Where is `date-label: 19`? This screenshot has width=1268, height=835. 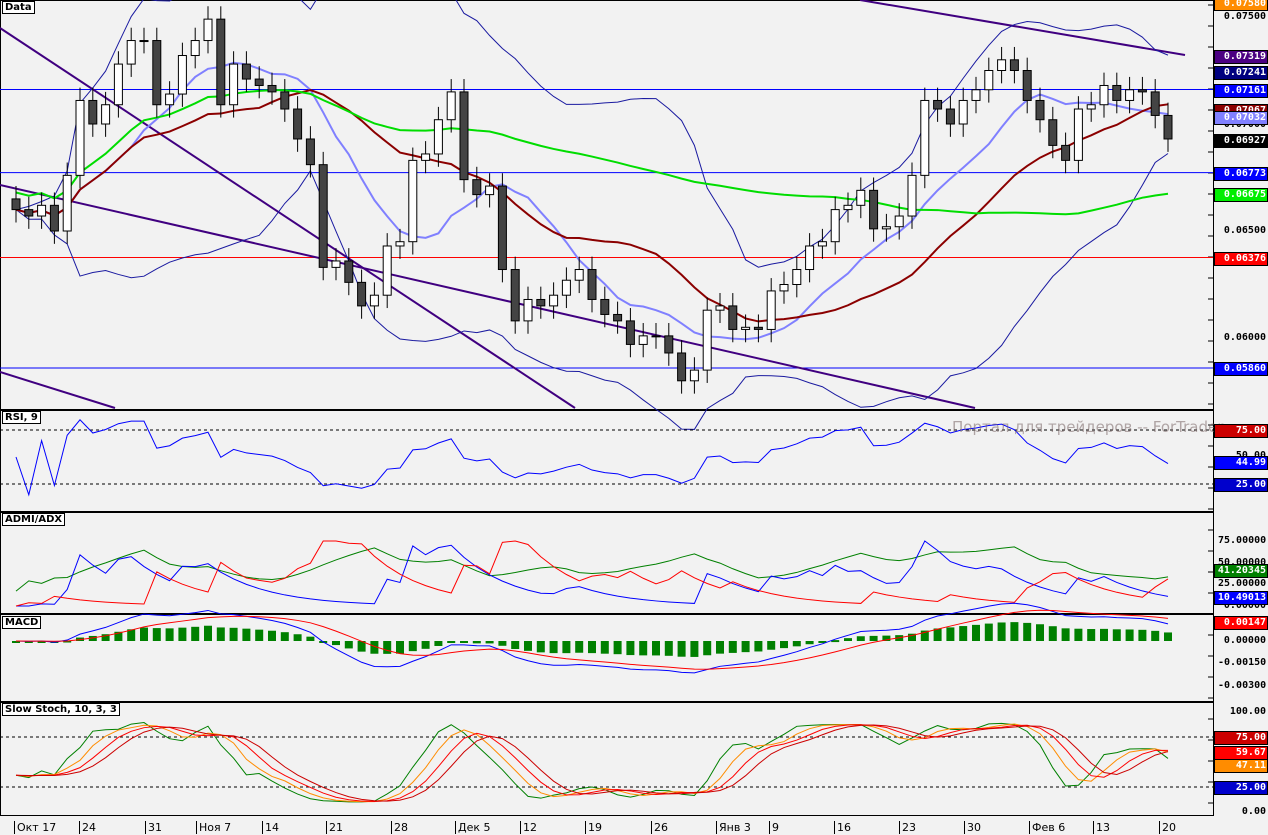 date-label: 19 is located at coordinates (593, 827).